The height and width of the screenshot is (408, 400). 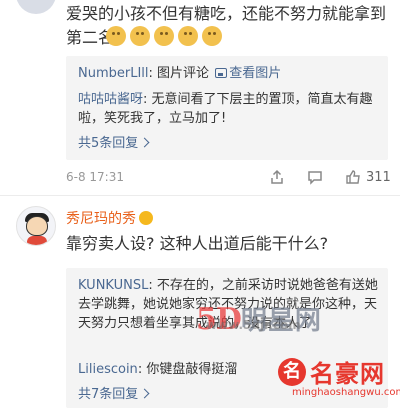 What do you see at coordinates (346, 392) in the screenshot?
I see `watermark-domain: minghaoshangwu.com` at bounding box center [346, 392].